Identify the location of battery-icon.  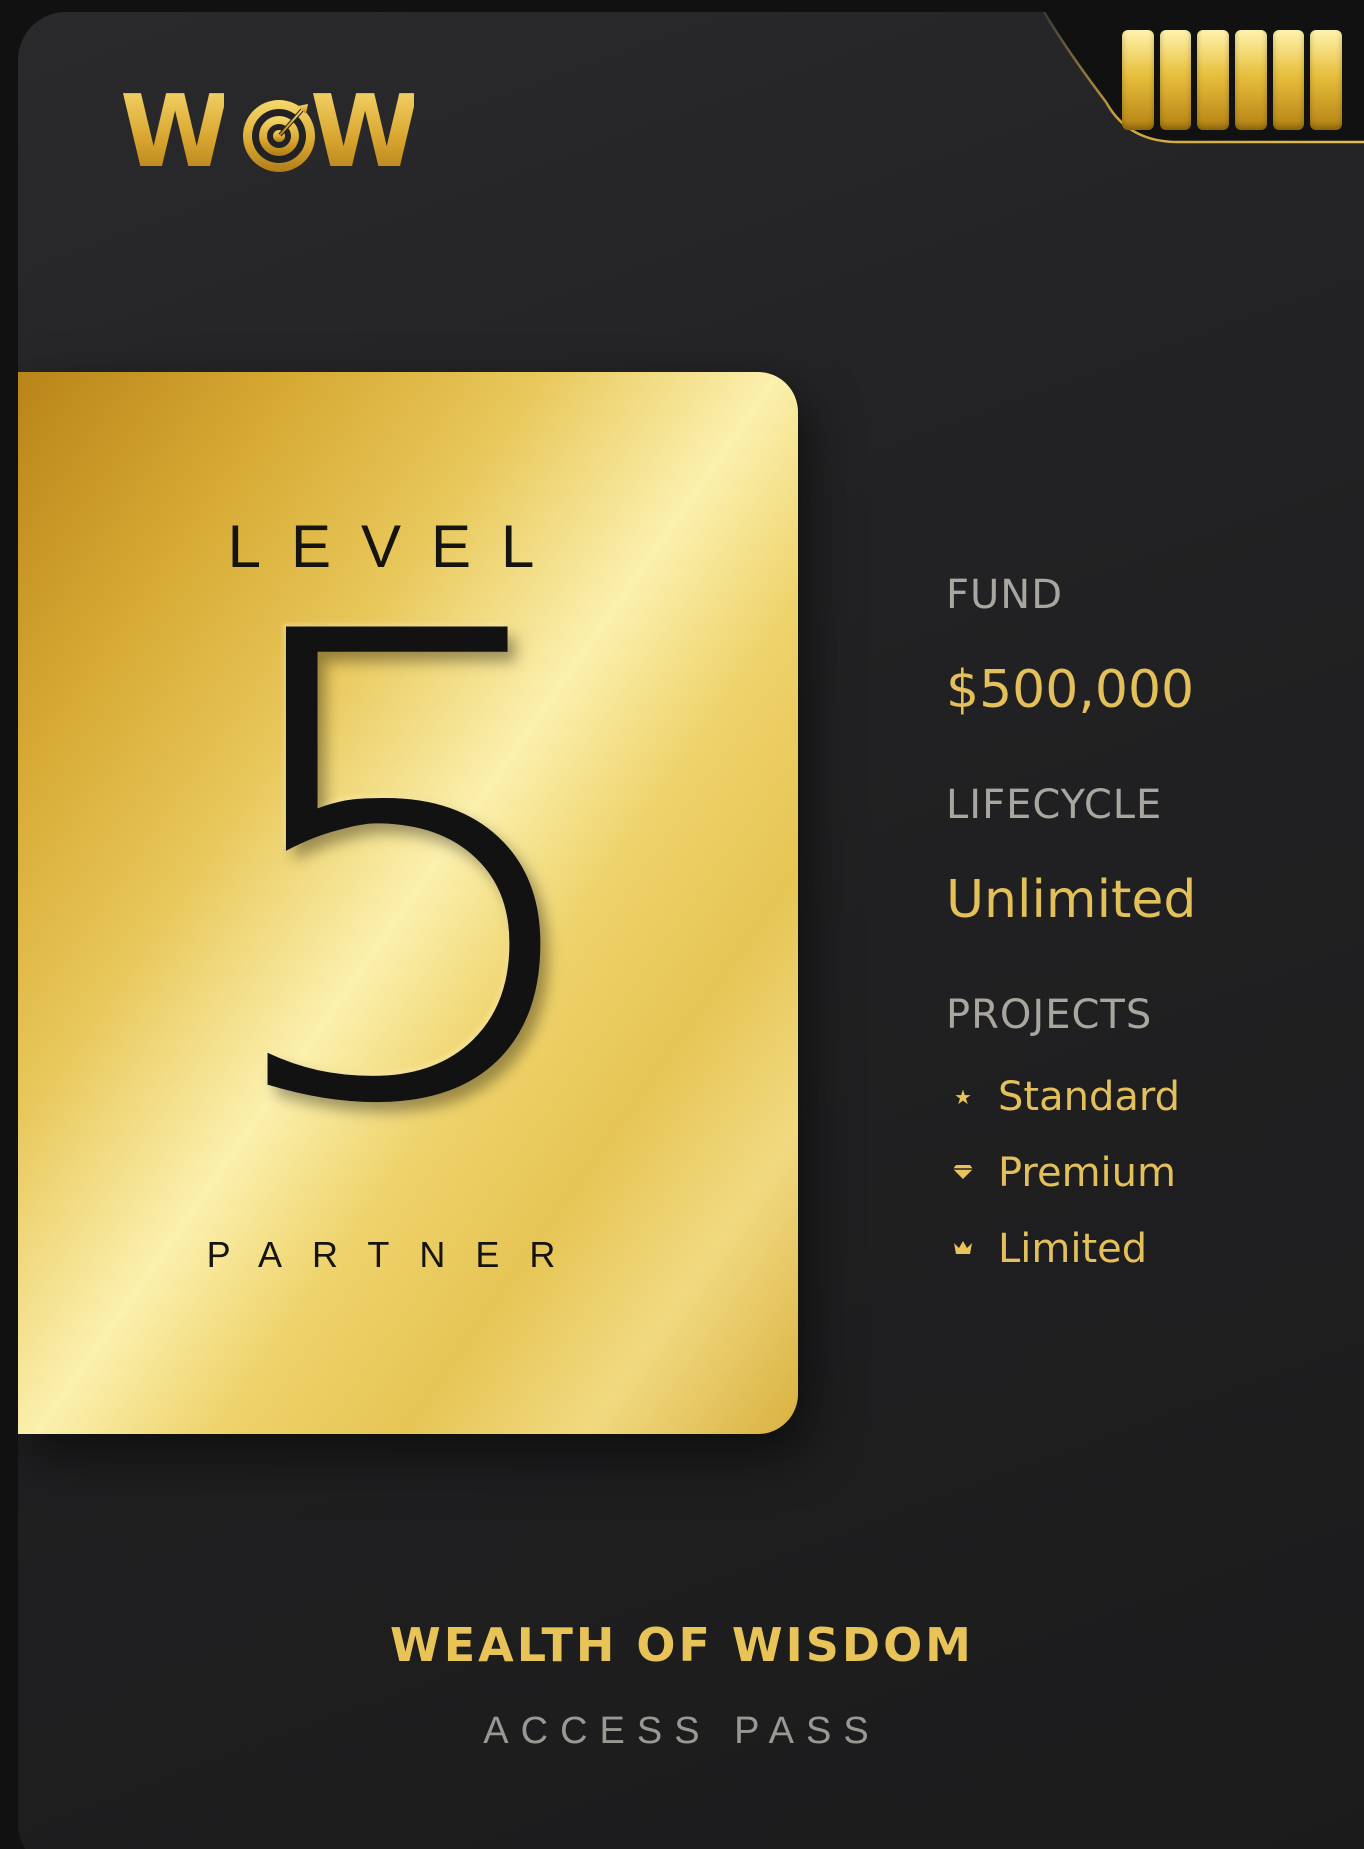
(1232, 80).